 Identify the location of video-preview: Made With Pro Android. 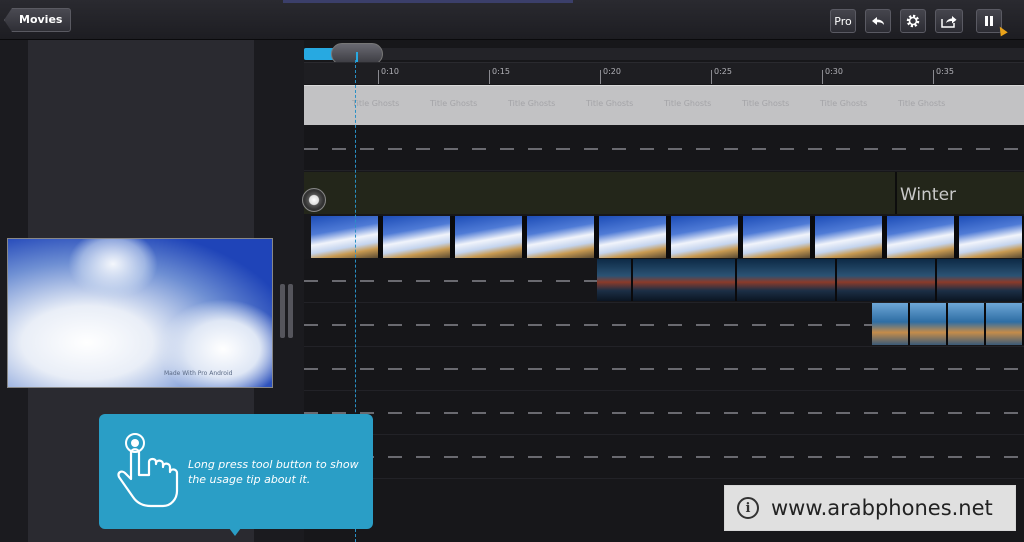
(140, 313).